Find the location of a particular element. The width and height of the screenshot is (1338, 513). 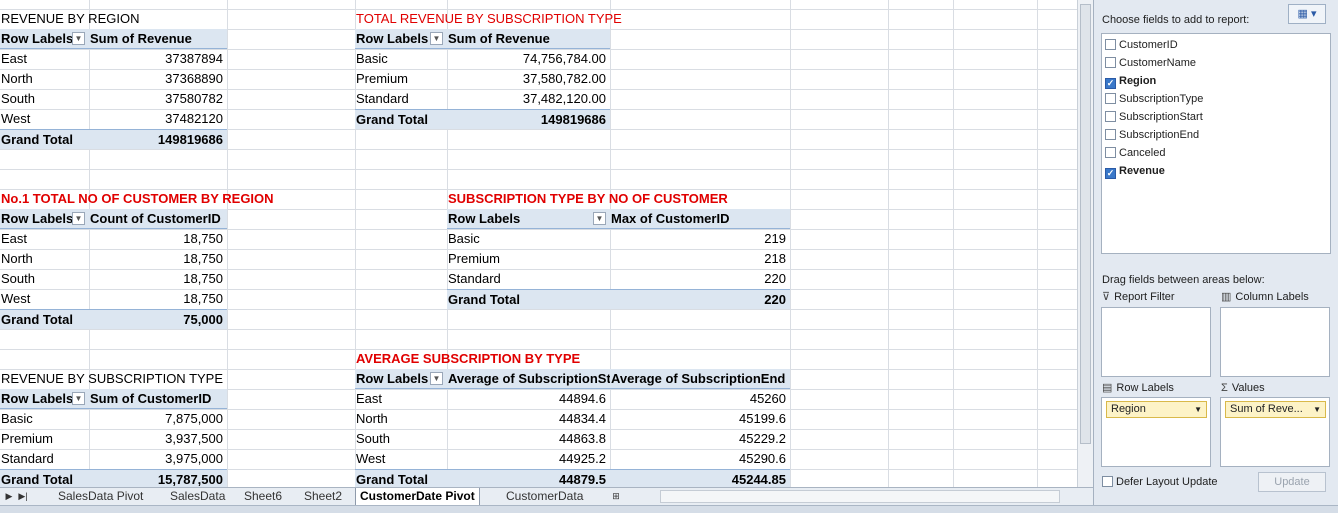

sheet-tab: Sheet2 is located at coordinates (323, 496).